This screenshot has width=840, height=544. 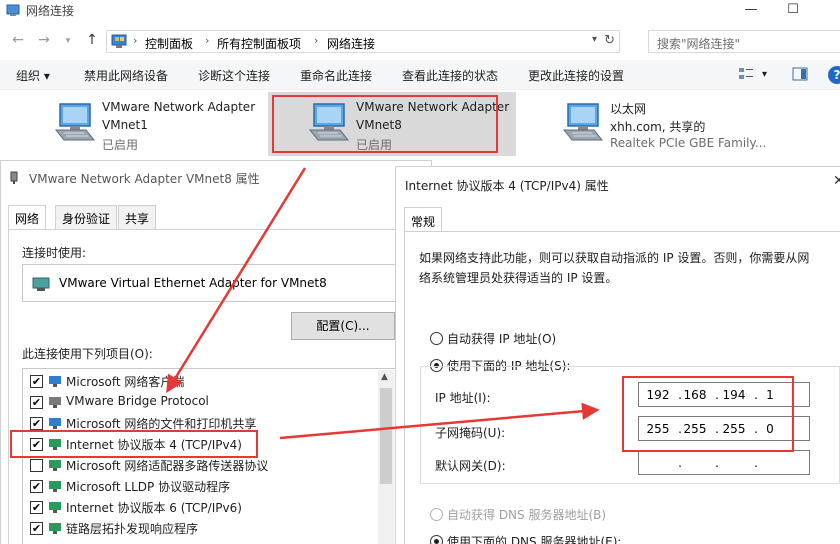 I want to click on gateway-field: . . ., so click(x=724, y=462).